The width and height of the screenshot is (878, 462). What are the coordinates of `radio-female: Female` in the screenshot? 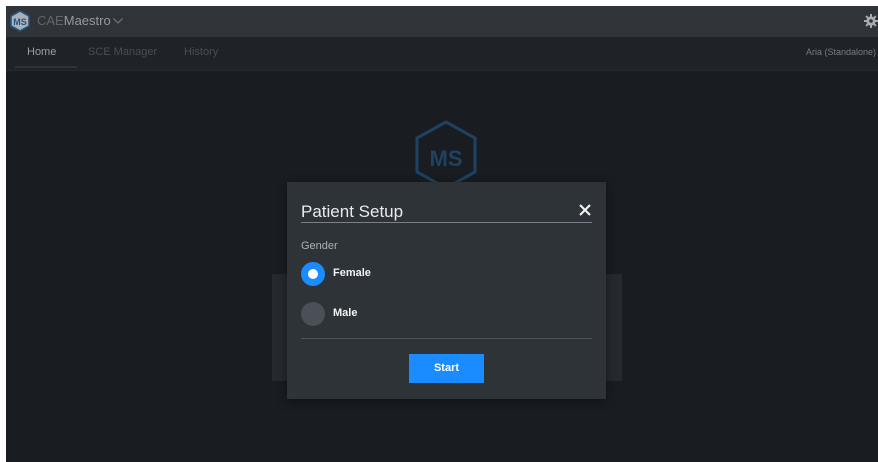 It's located at (401, 274).